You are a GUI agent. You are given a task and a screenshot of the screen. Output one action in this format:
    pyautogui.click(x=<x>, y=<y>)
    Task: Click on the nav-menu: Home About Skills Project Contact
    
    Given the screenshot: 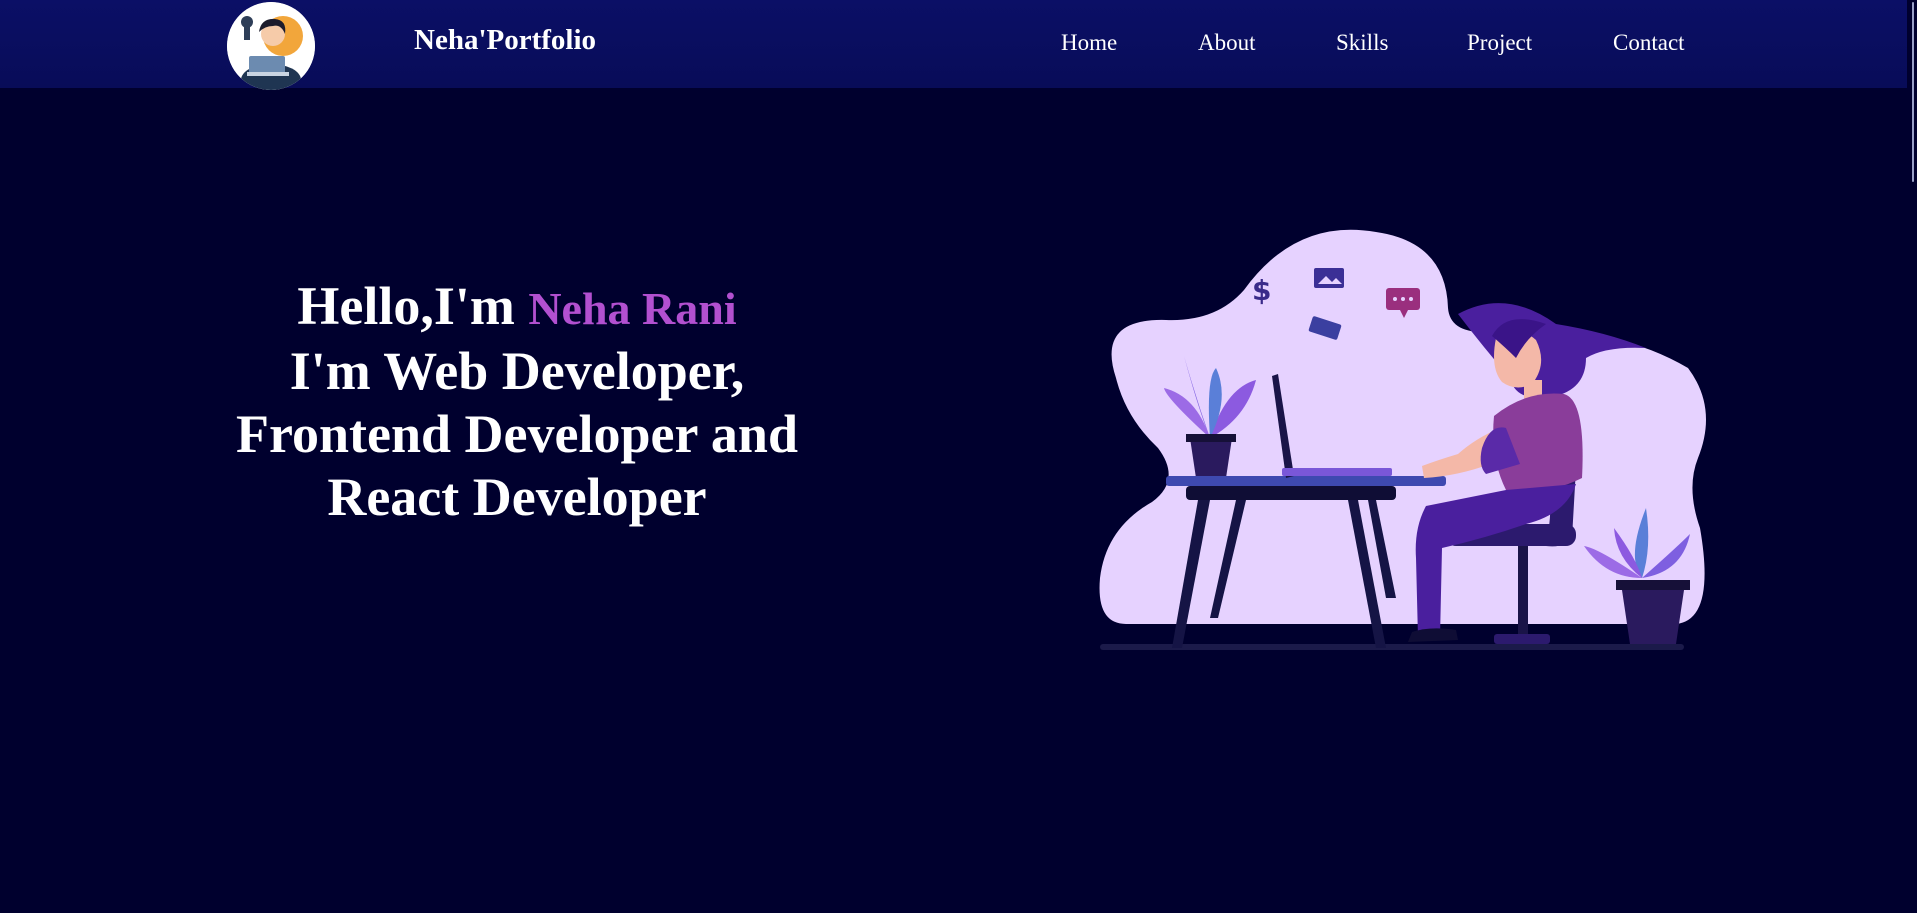 What is the action you would take?
    pyautogui.click(x=958, y=46)
    